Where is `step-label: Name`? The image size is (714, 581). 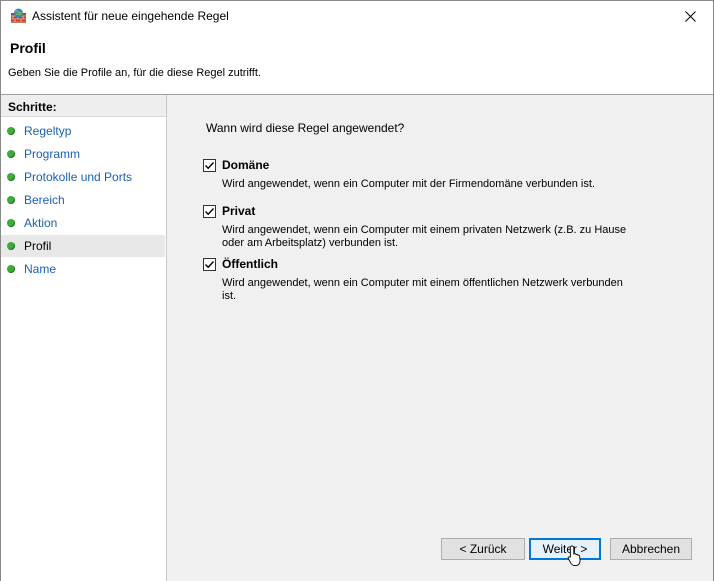 step-label: Name is located at coordinates (40, 269).